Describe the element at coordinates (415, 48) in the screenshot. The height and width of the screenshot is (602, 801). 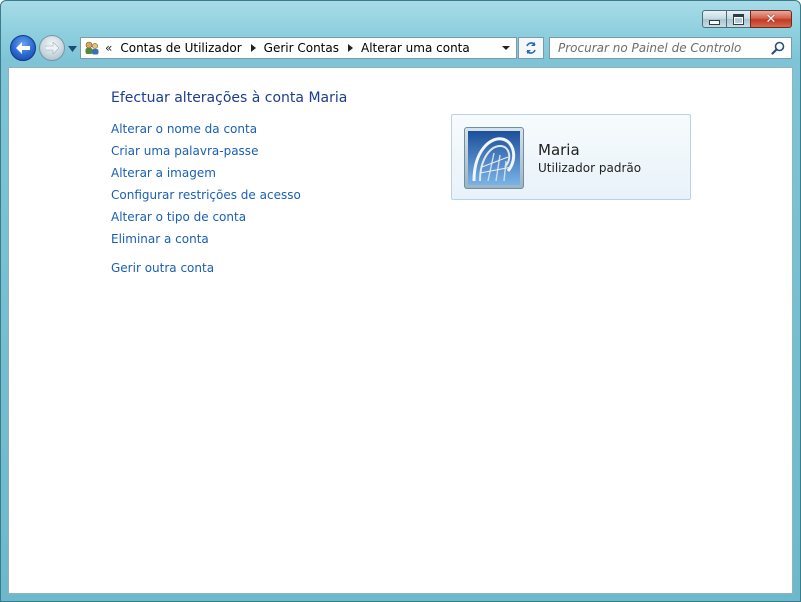
I see `breadcrumb-alterar-uma-conta: Alterar uma conta` at that location.